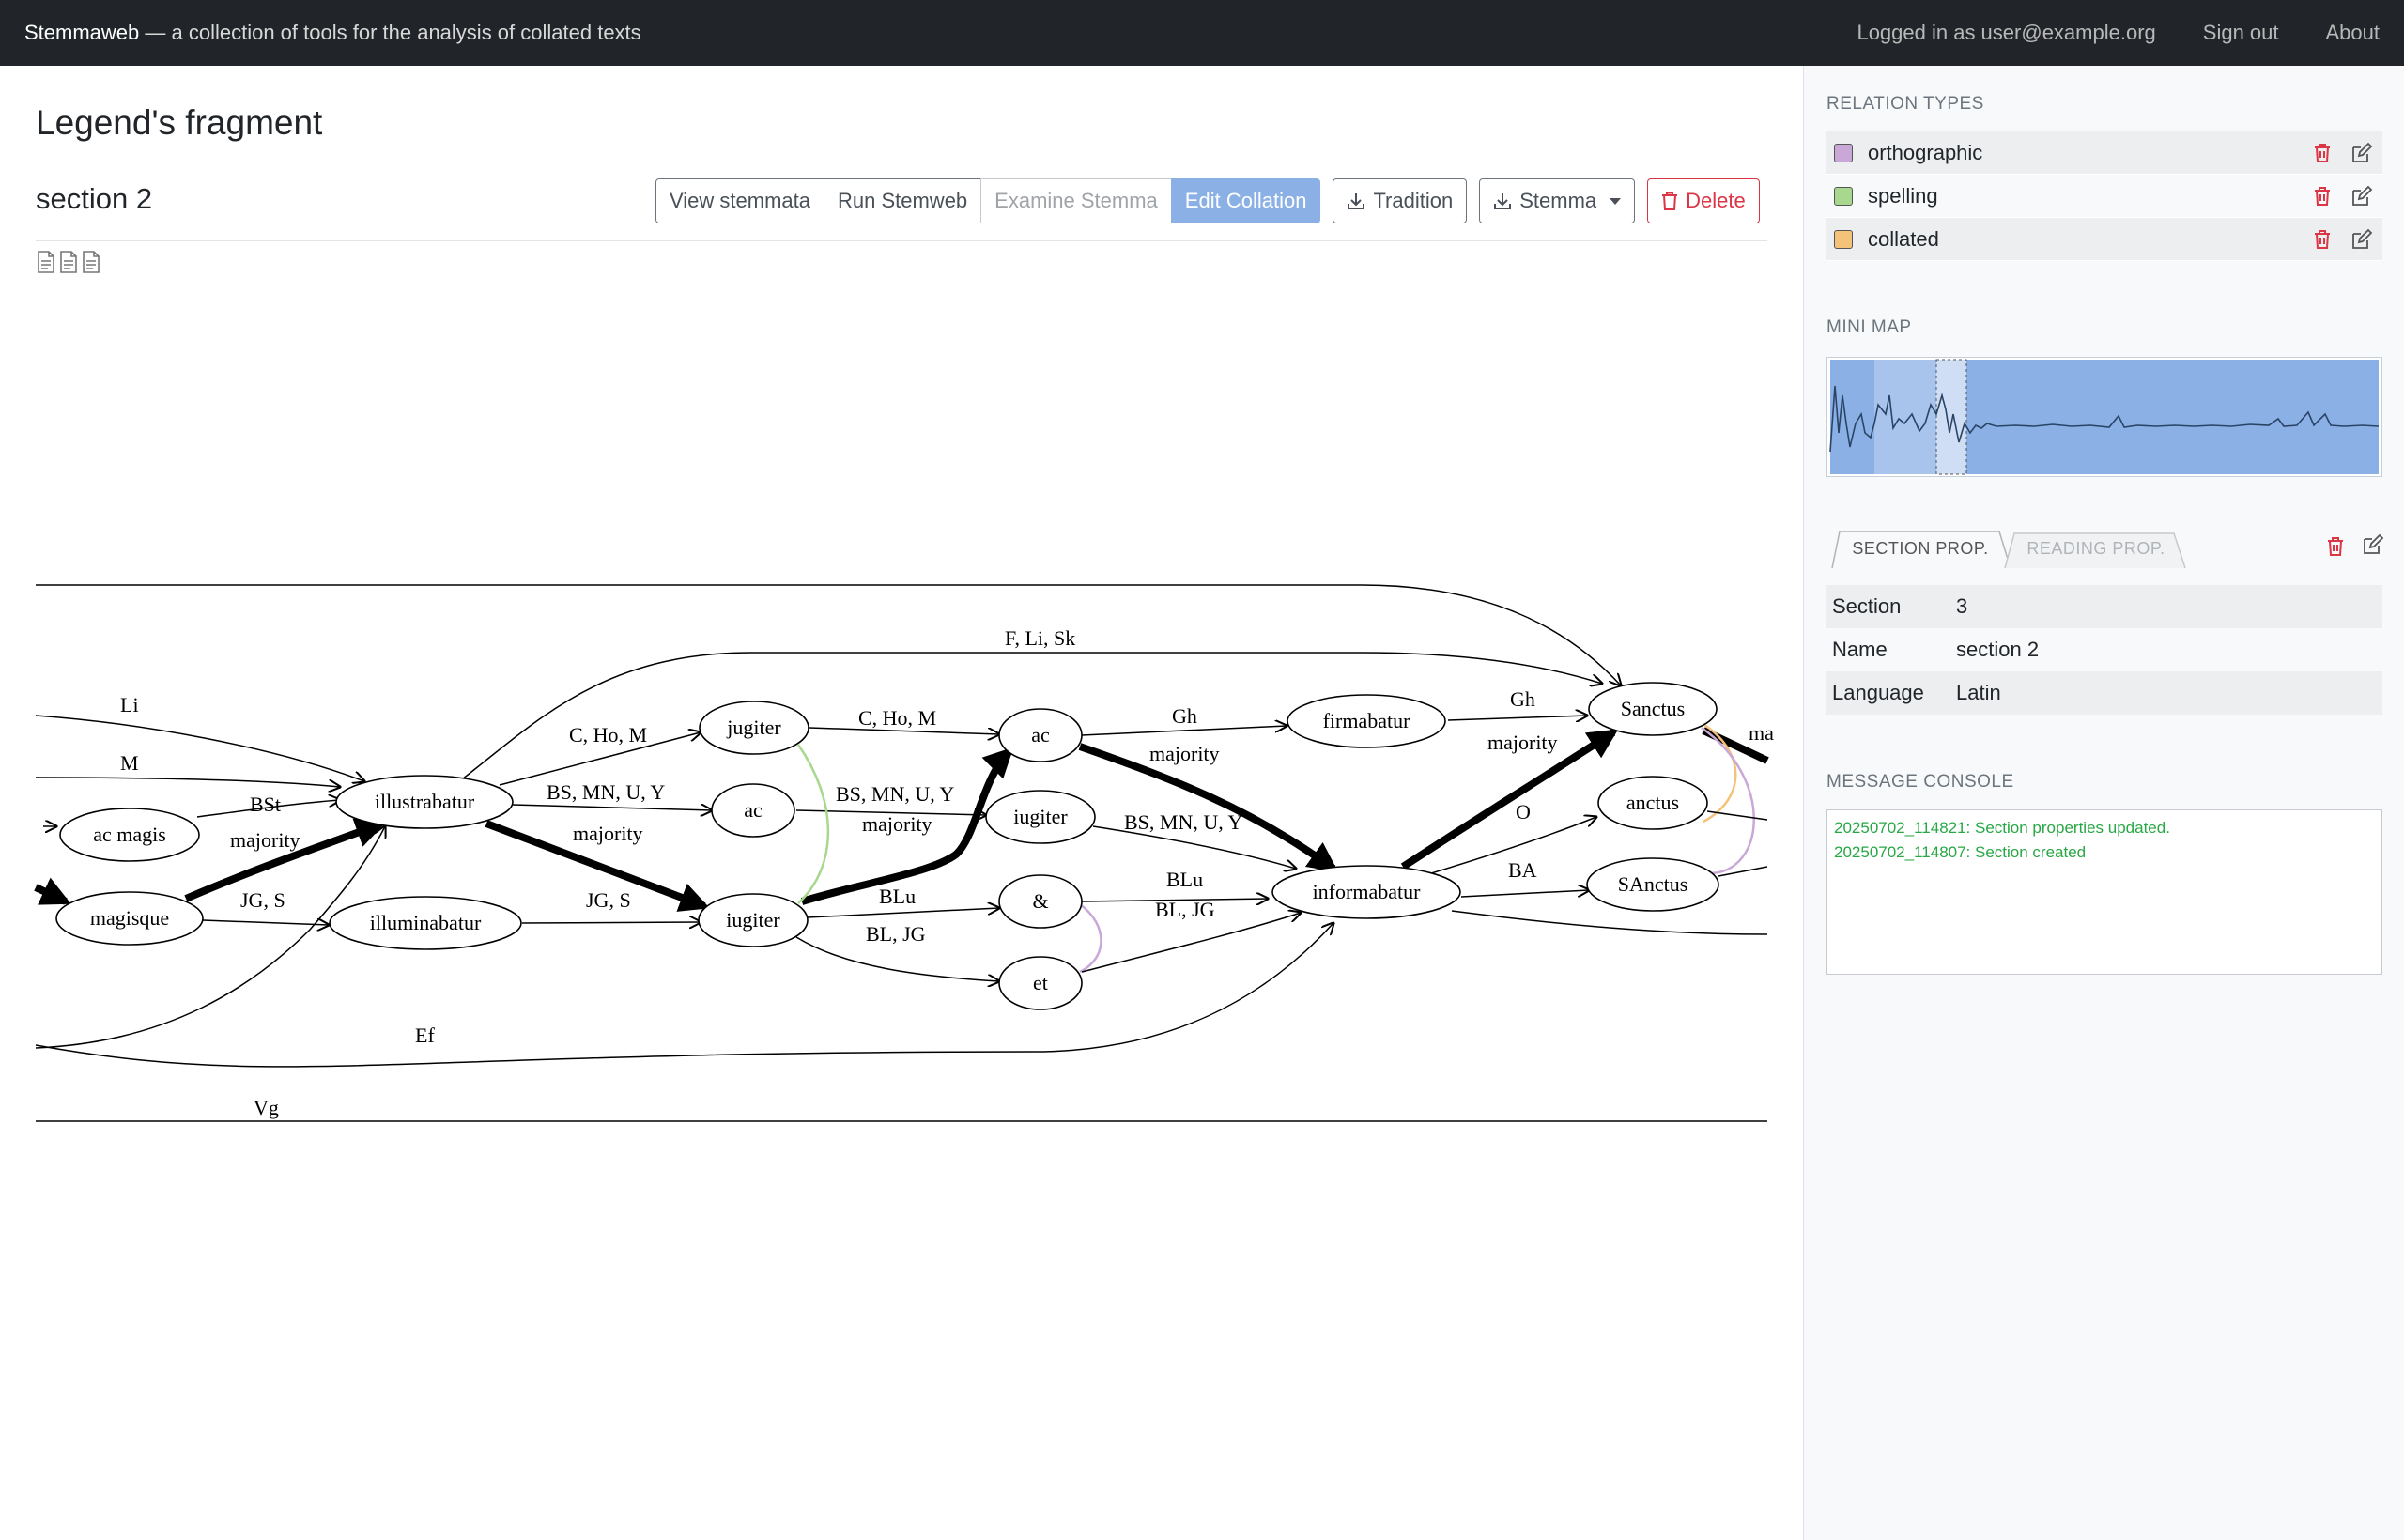 This screenshot has height=1540, width=2404. Describe the element at coordinates (1040, 982) in the screenshot. I see `node-label: et` at that location.